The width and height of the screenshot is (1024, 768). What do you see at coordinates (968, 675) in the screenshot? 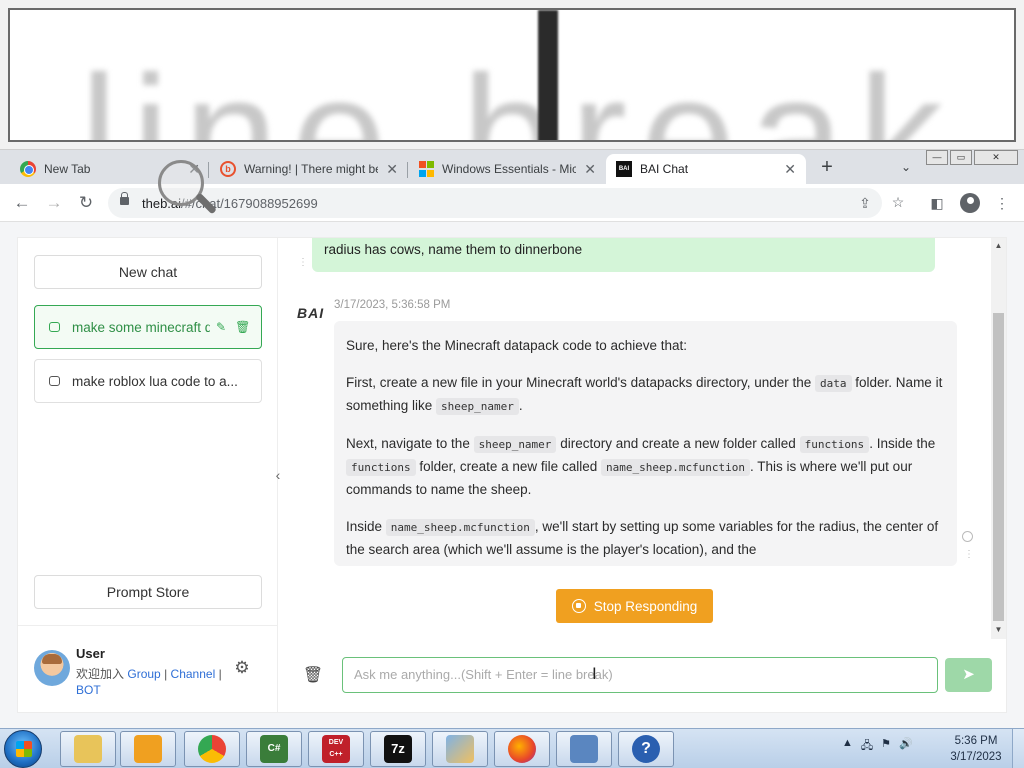
I see `send-button: ➤` at bounding box center [968, 675].